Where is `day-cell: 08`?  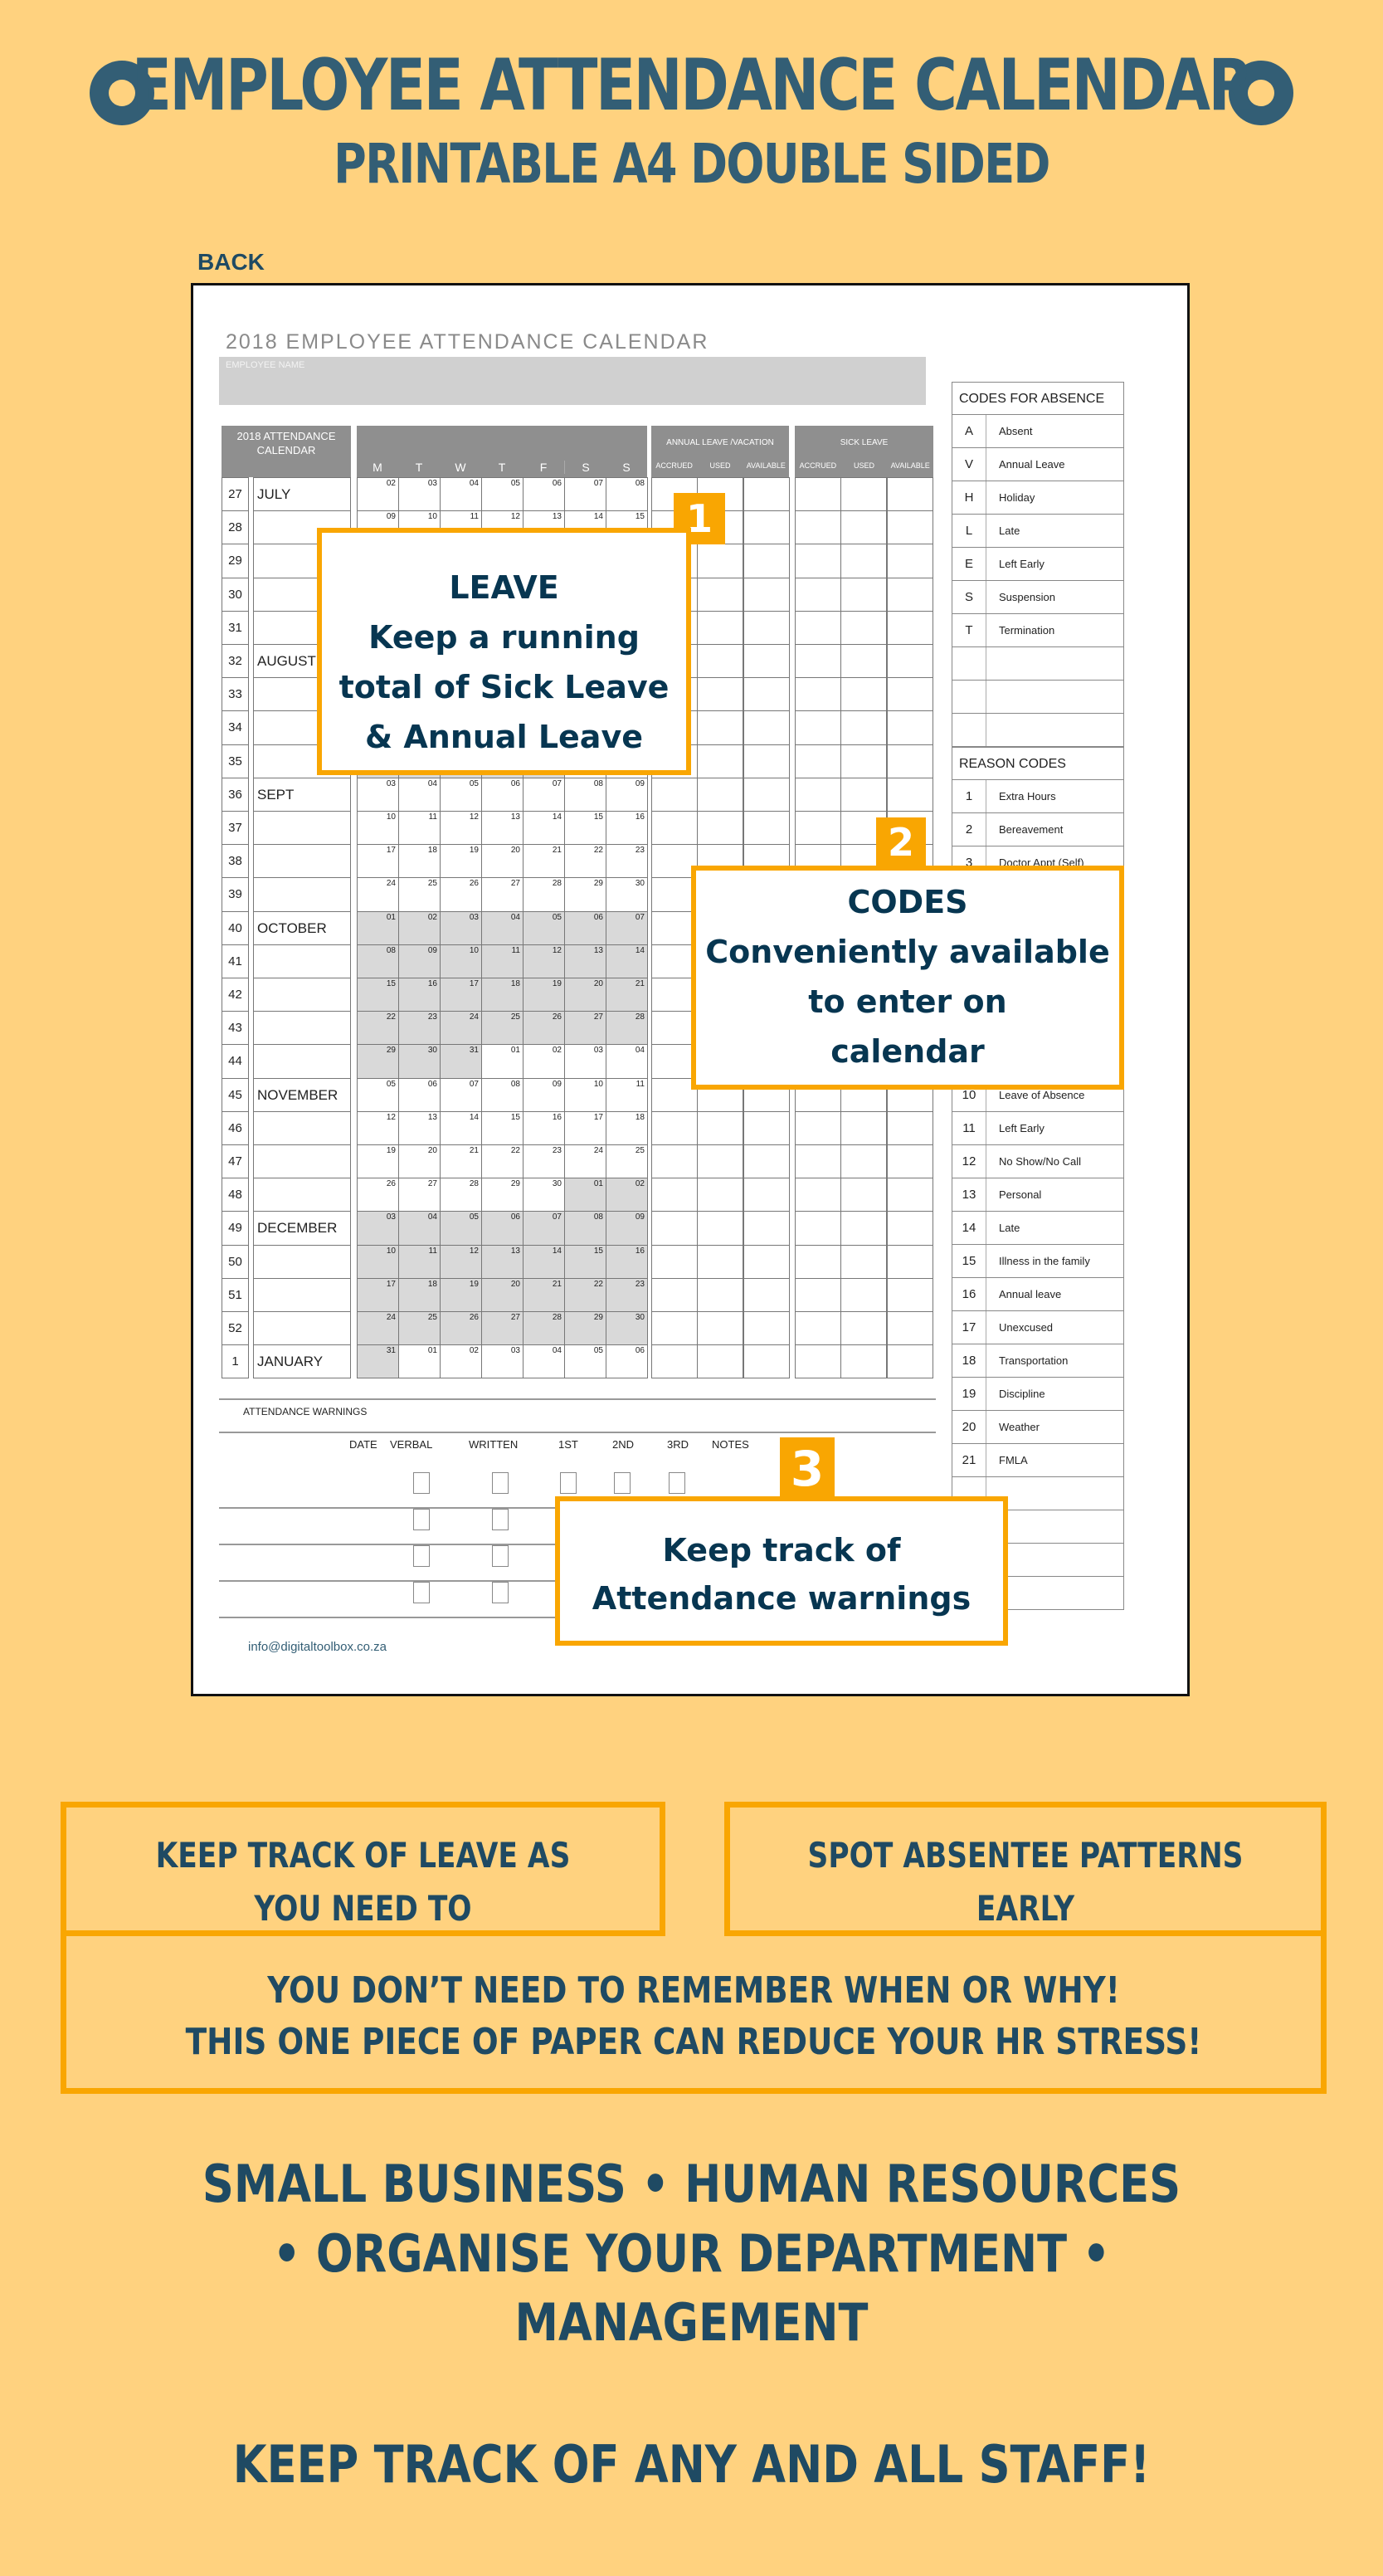
day-cell: 08 is located at coordinates (585, 795).